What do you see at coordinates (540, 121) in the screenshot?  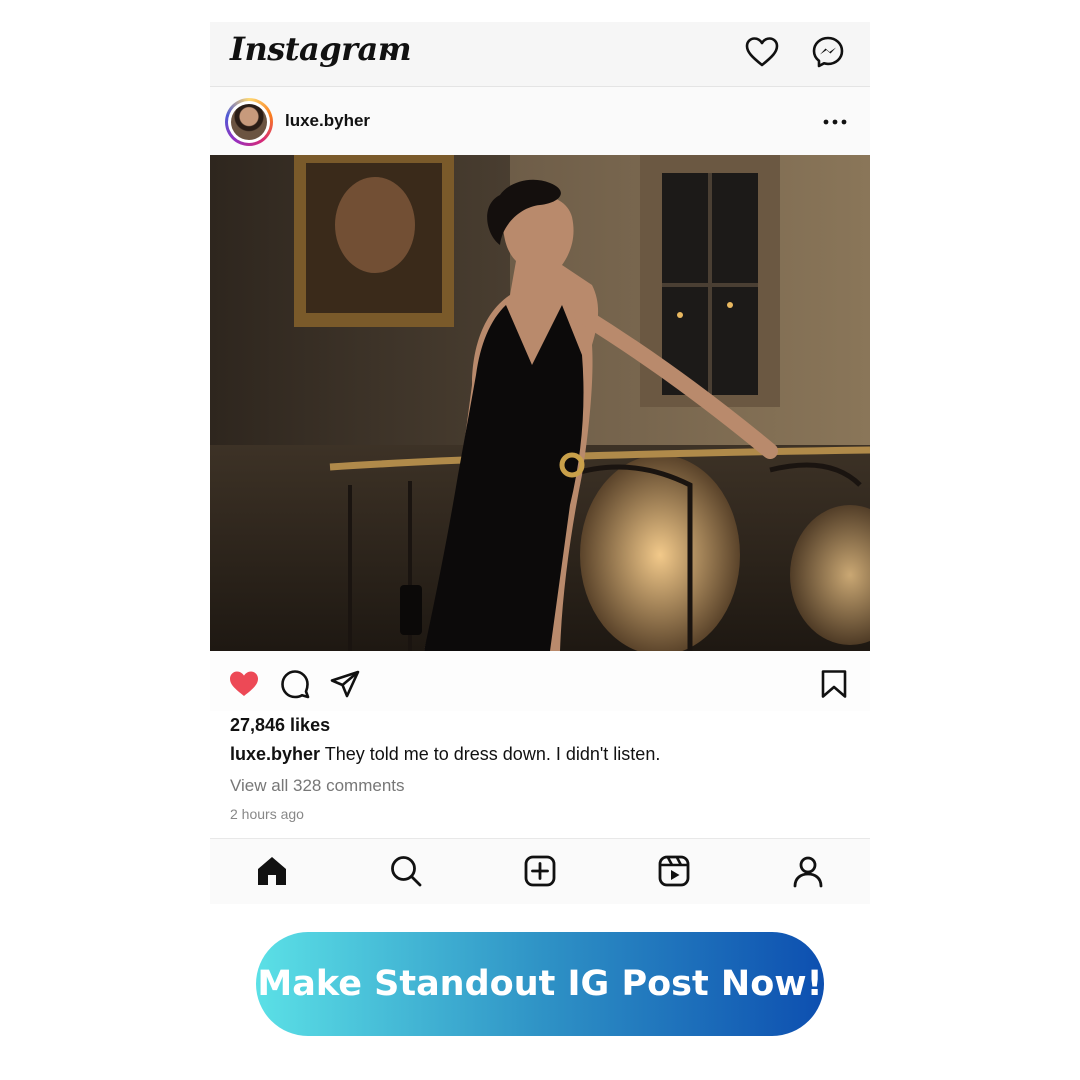 I see `post-header: luxe.byher` at bounding box center [540, 121].